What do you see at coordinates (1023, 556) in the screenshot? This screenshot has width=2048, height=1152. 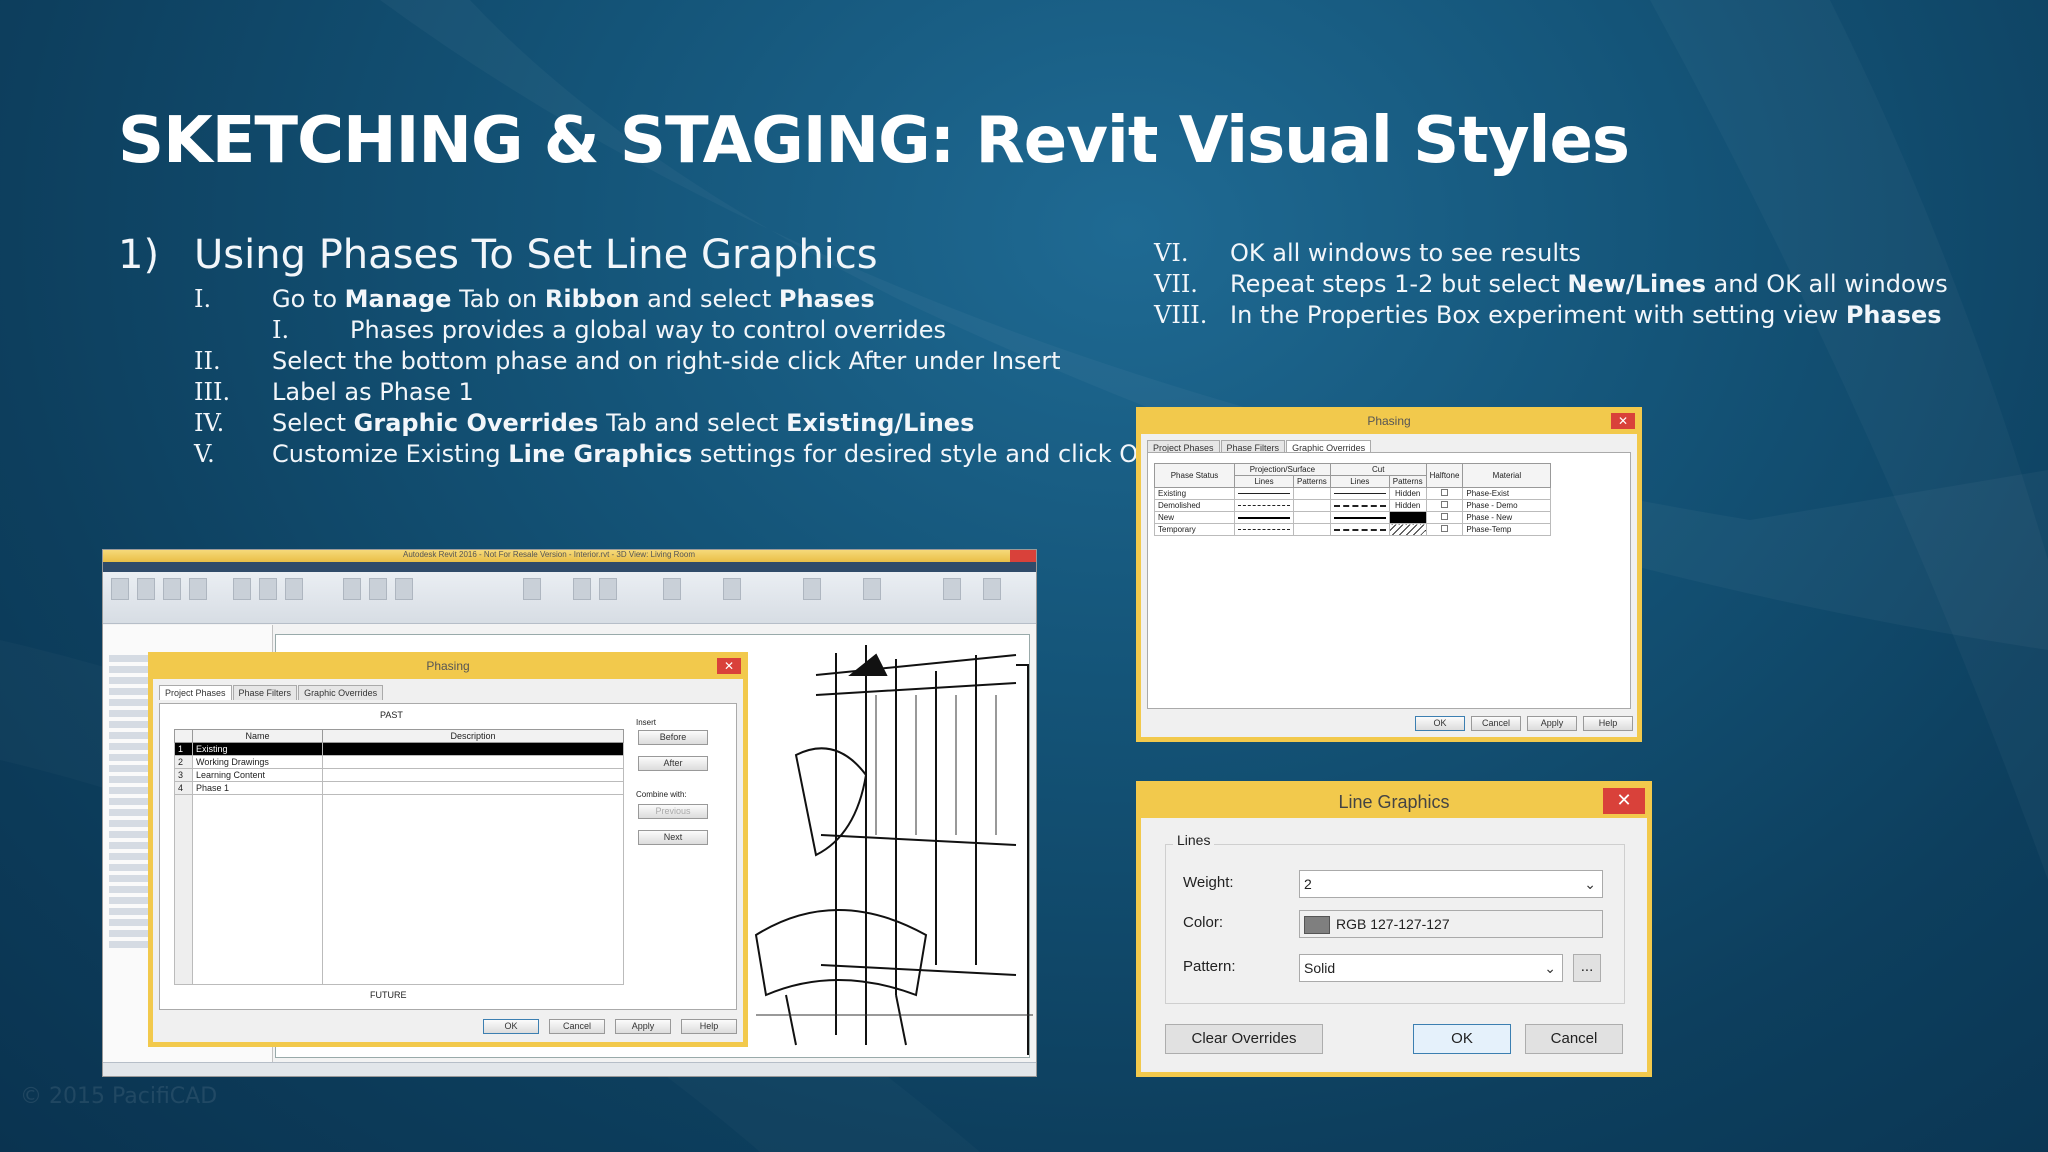 I see `revit-close-icon` at bounding box center [1023, 556].